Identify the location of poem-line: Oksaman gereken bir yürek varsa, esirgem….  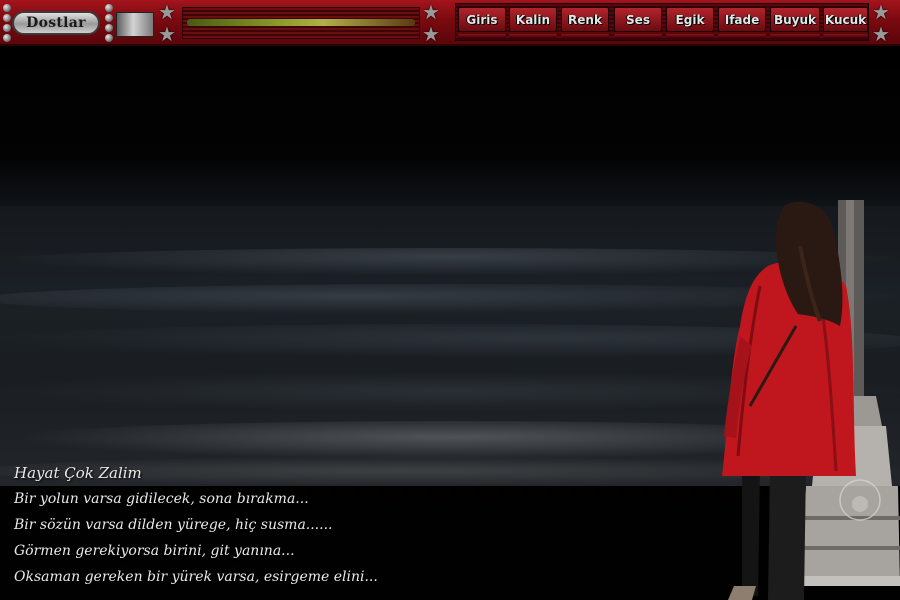
(196, 577).